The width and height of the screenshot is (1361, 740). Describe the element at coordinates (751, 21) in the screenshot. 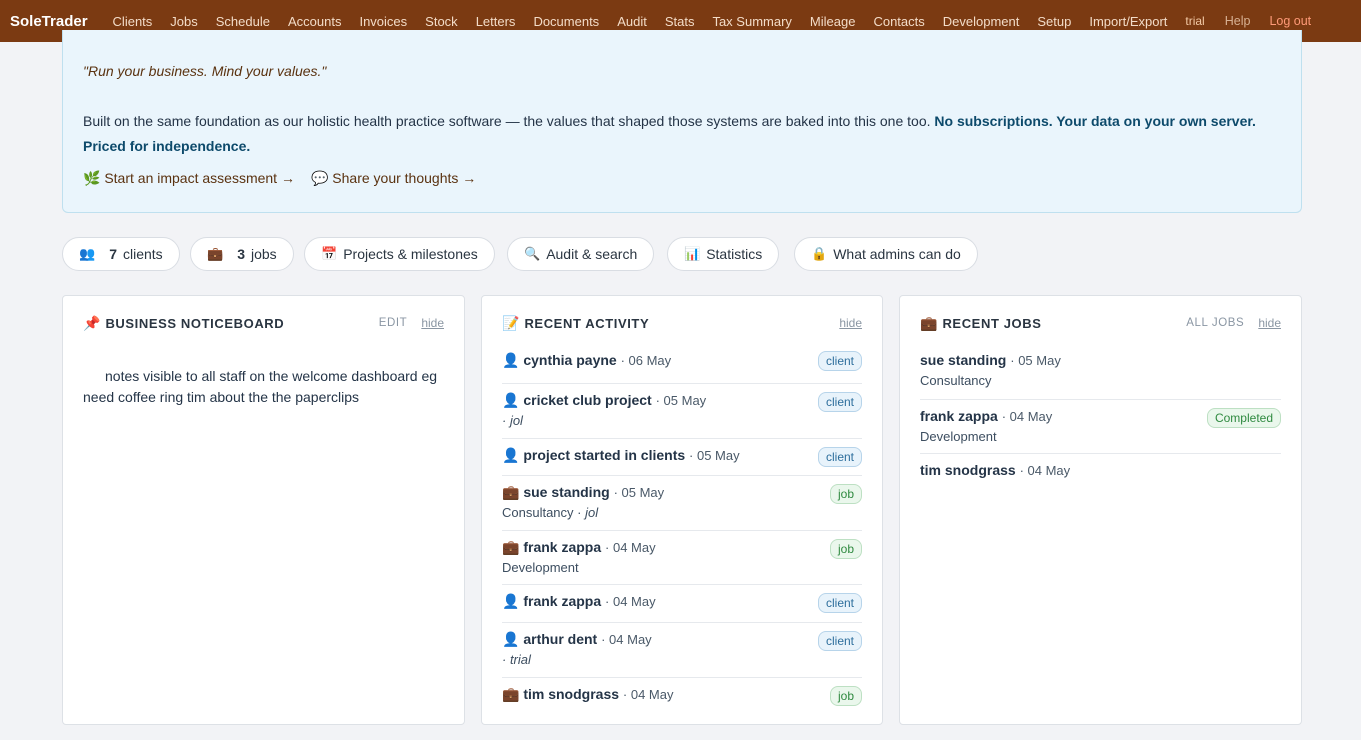

I see `nav-tax-summary: Tax Summary` at that location.